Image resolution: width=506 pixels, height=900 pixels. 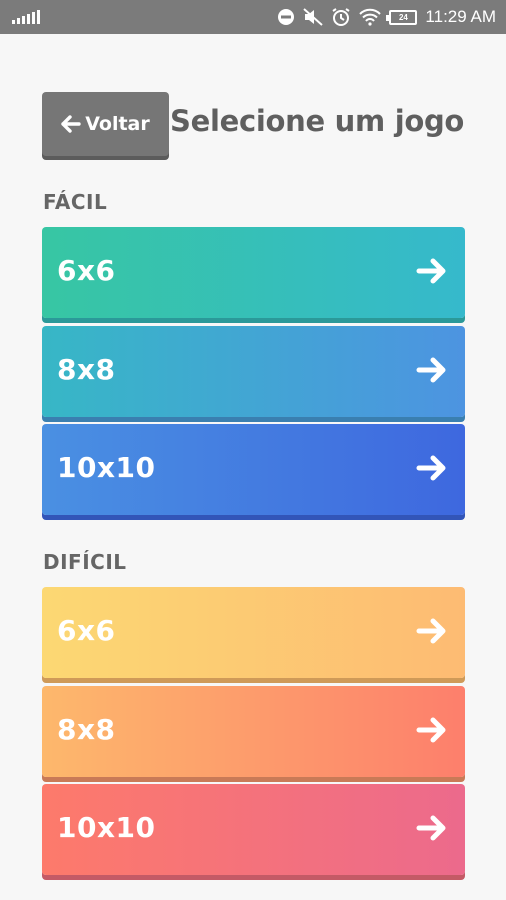 What do you see at coordinates (253, 371) in the screenshot?
I see `easy-8x8-button: 8x8` at bounding box center [253, 371].